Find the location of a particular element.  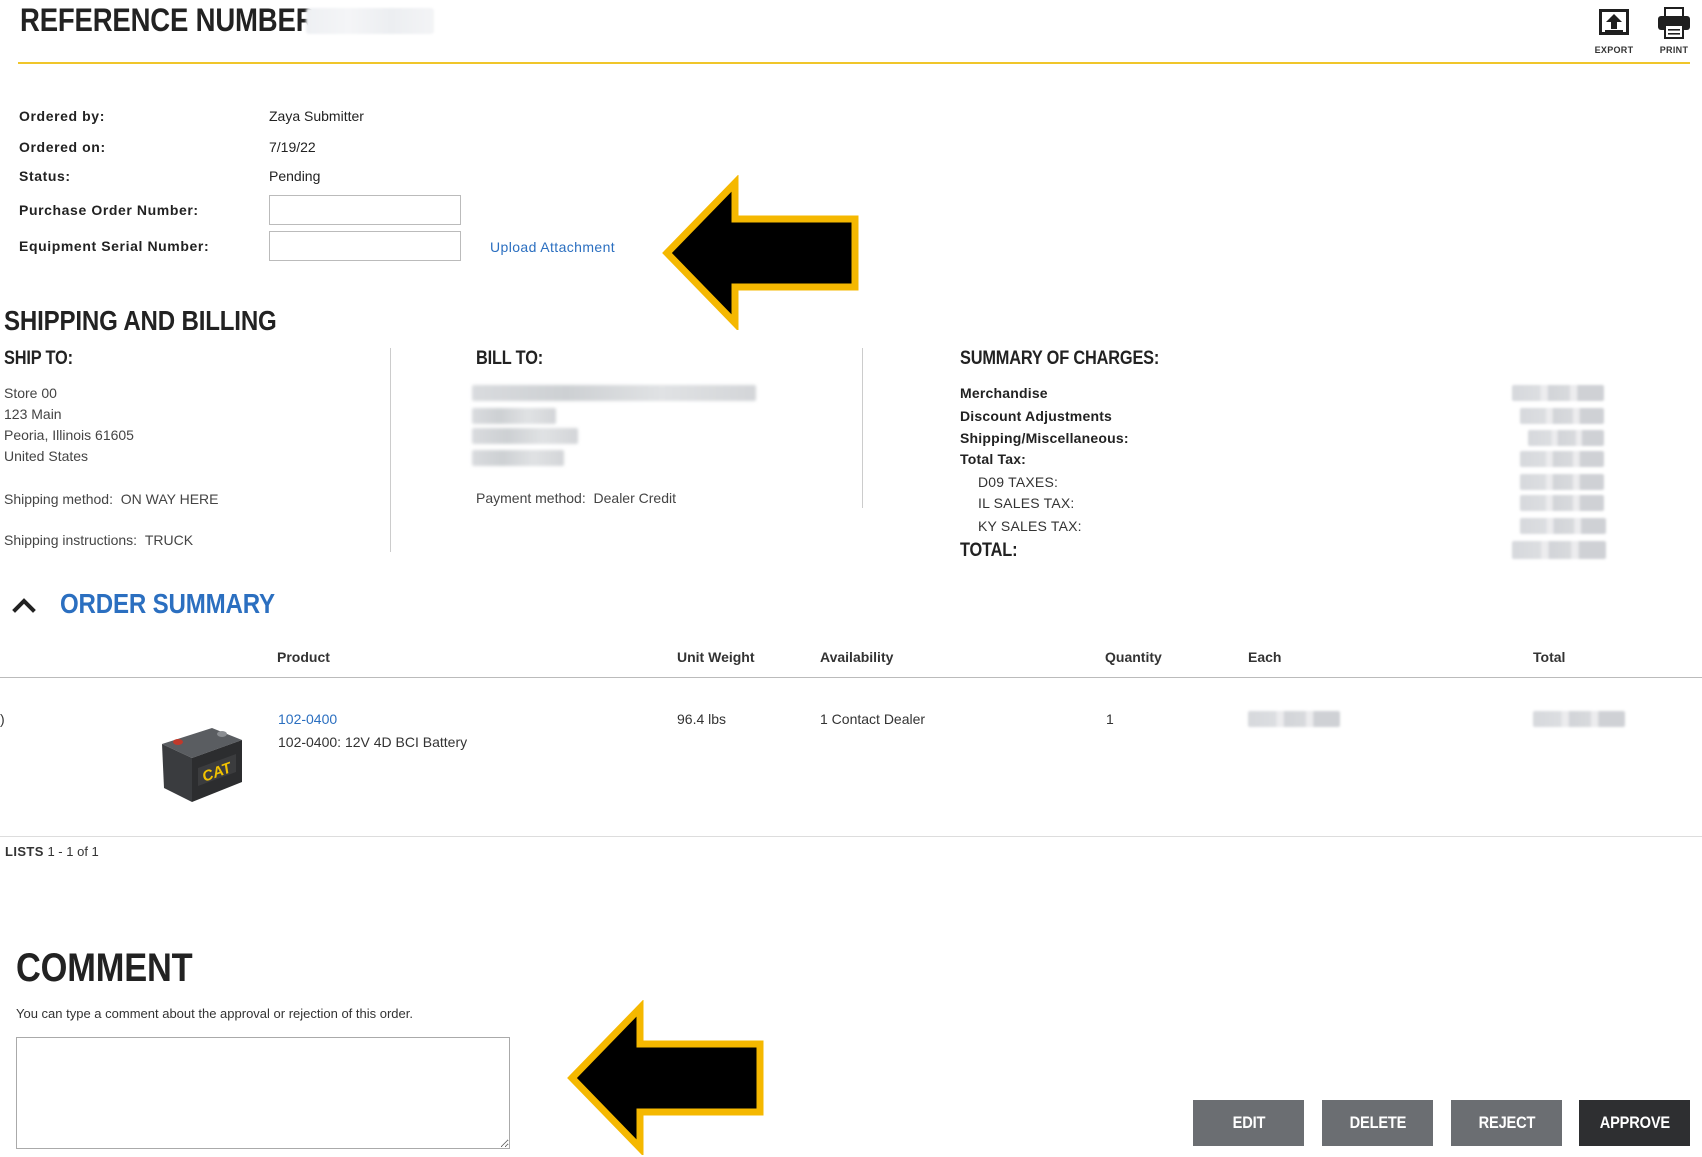

ship-to-line: 123 Main is located at coordinates (33, 414).